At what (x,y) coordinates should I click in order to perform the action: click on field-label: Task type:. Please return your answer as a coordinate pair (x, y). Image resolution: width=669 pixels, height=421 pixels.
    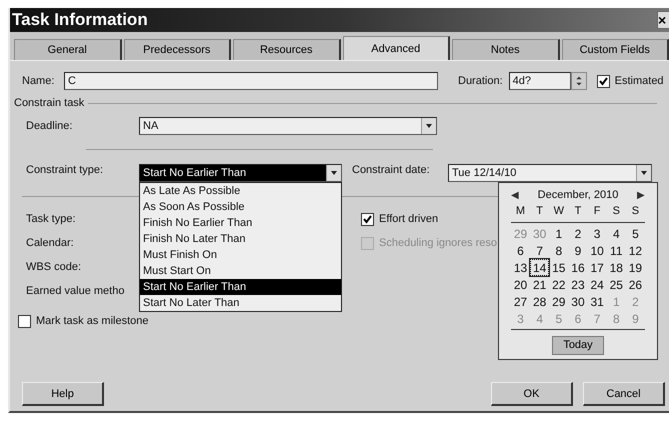
    Looking at the image, I should click on (51, 219).